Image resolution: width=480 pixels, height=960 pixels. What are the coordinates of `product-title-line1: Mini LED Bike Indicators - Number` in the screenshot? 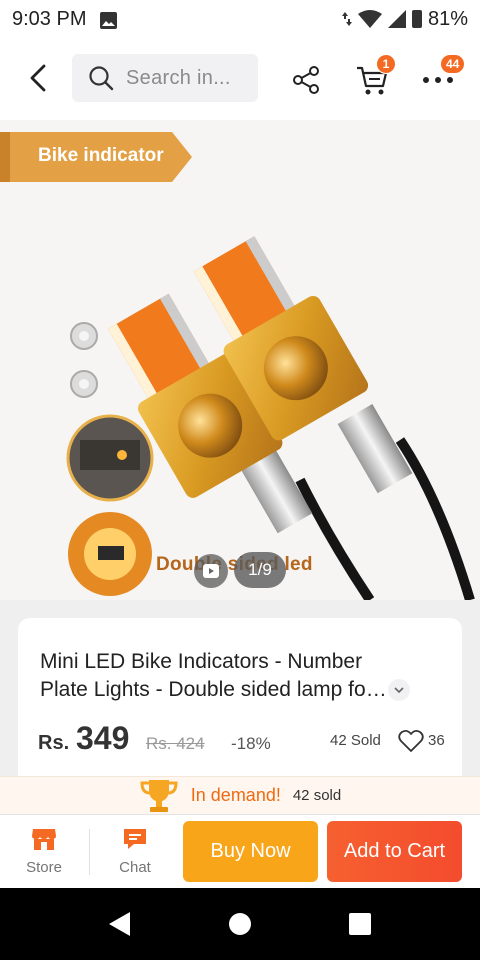 It's located at (201, 661).